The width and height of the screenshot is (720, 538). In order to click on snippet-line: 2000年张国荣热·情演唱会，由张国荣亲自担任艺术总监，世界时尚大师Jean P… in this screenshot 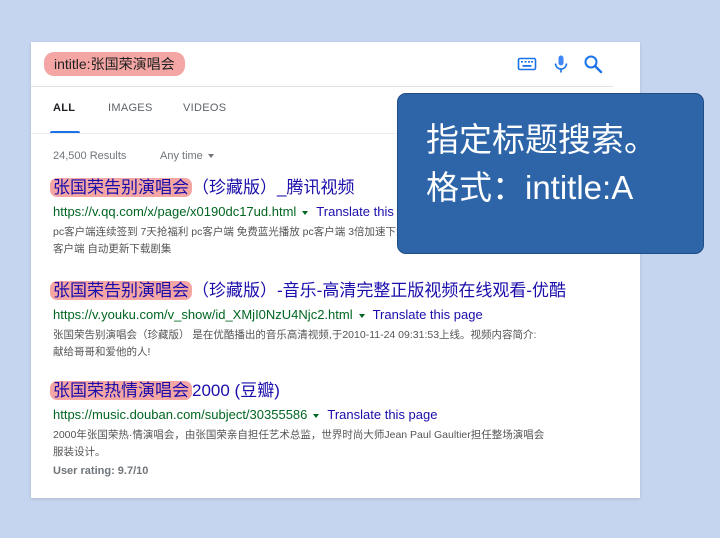, I will do `click(299, 435)`.